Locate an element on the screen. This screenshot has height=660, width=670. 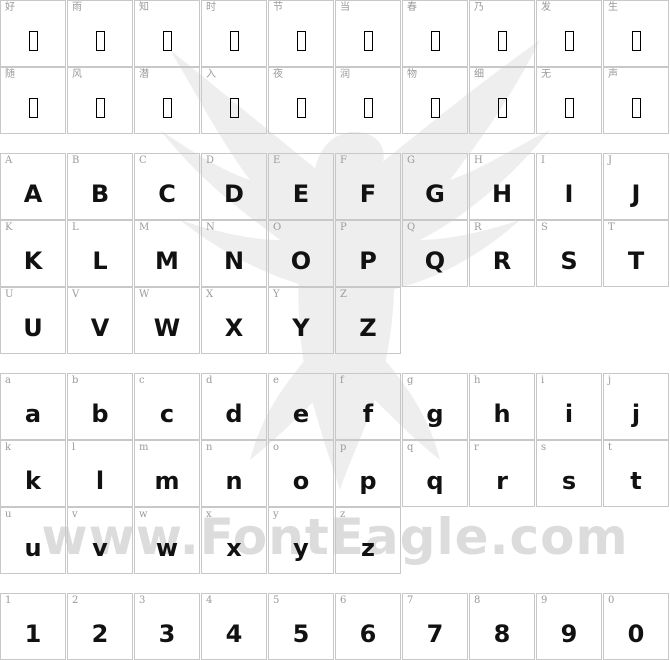
glyph-sample: M is located at coordinates (167, 260).